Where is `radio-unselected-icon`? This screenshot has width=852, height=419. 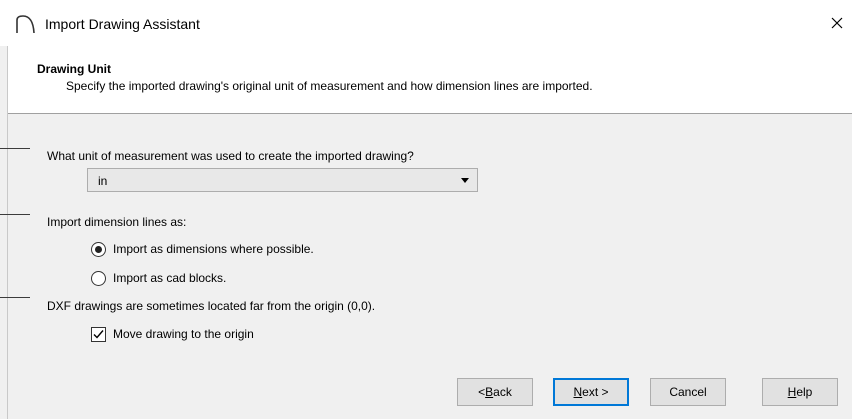 radio-unselected-icon is located at coordinates (98, 278).